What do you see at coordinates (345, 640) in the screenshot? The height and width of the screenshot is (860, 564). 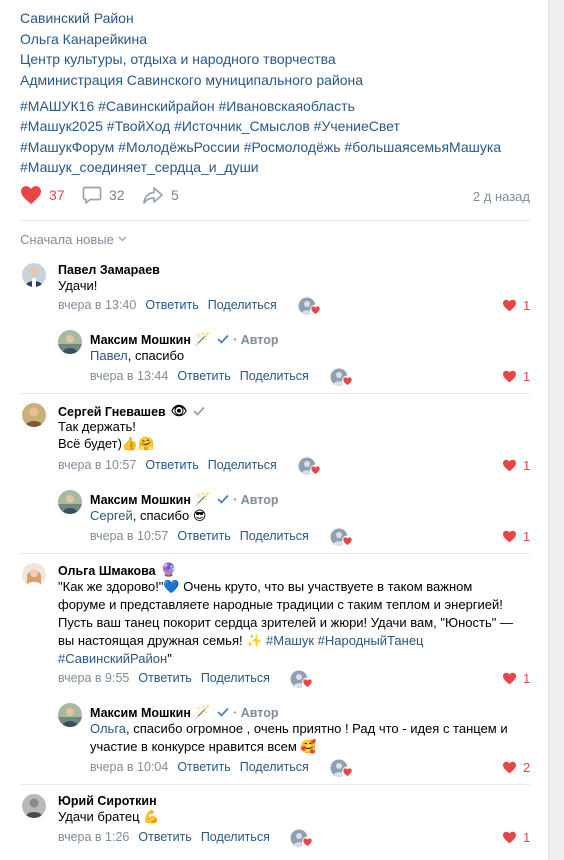 I see `hashtag-link: #Машук #НародныйТанец` at bounding box center [345, 640].